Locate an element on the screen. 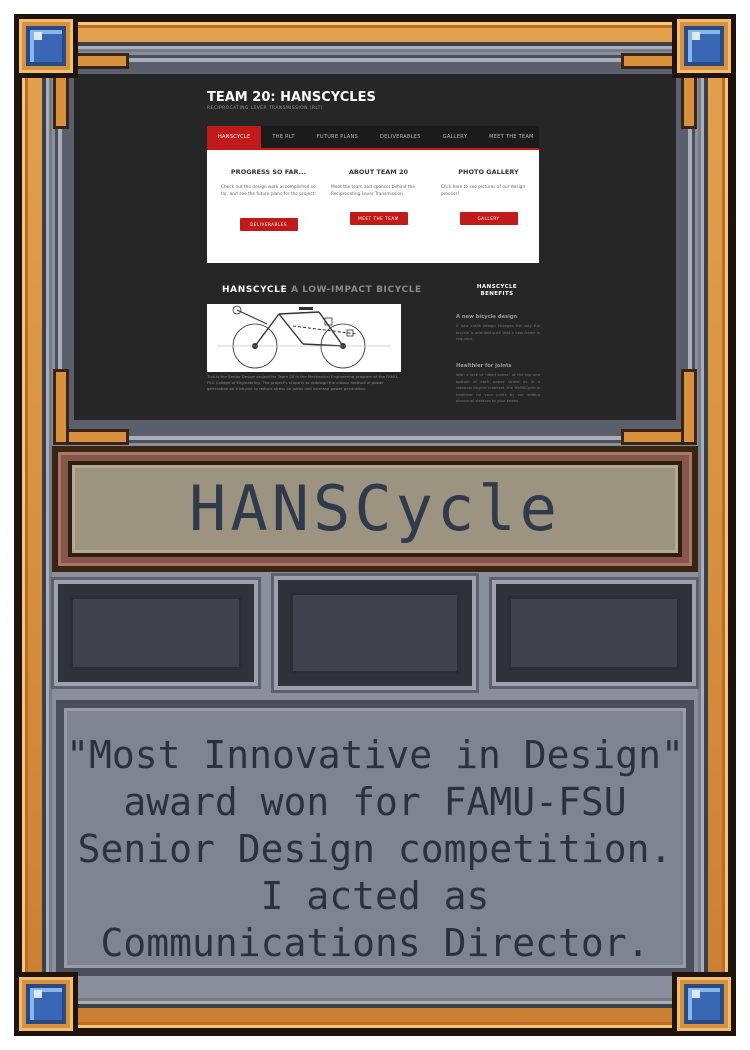  meet-the-team-button: MEET THE TEAM is located at coordinates (378, 218).